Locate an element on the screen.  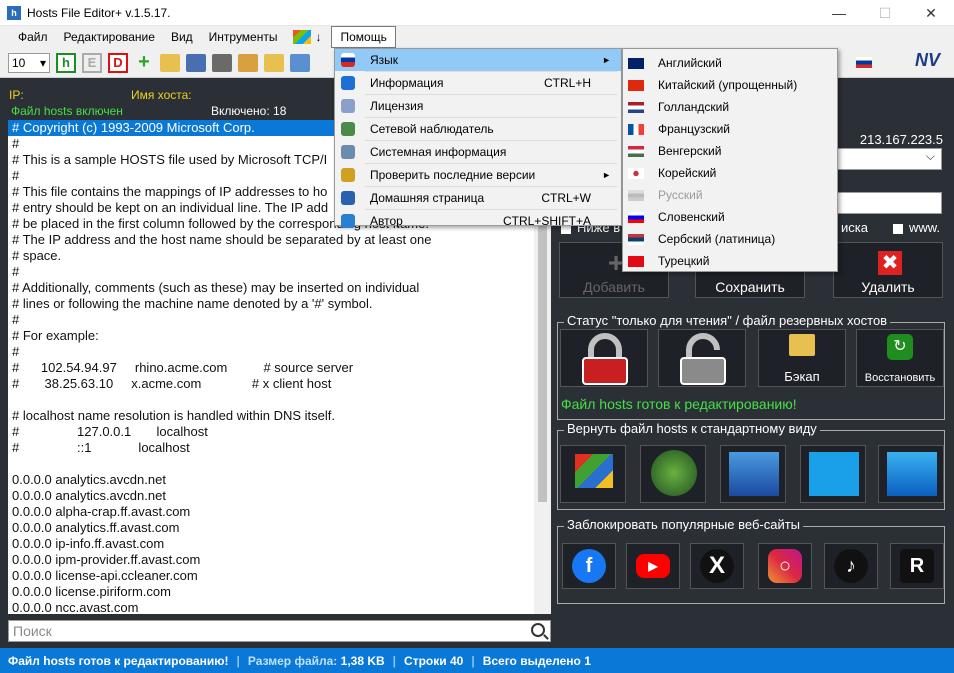
minimize-button: — is located at coordinates (839, 13).